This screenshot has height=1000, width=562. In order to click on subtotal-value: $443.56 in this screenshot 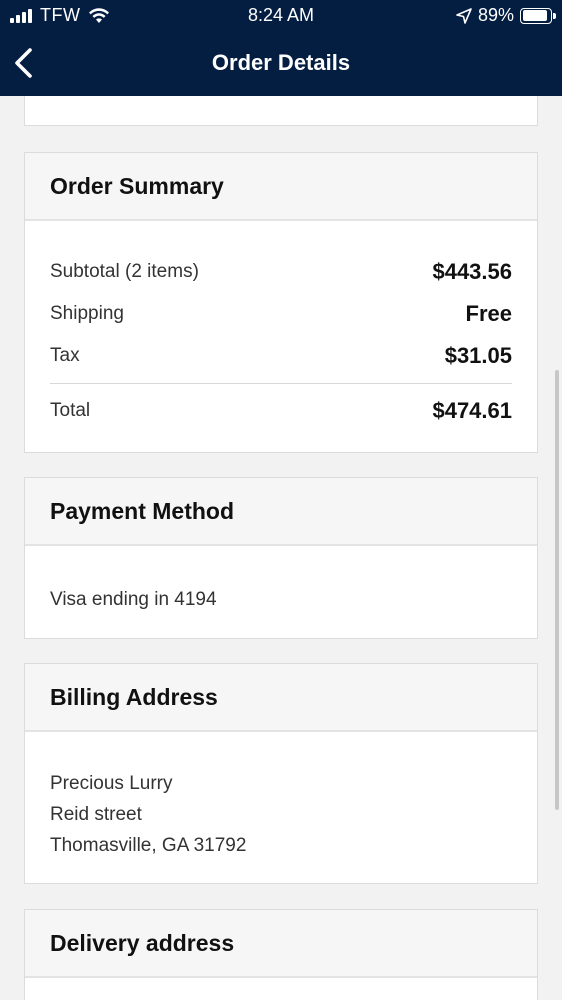, I will do `click(472, 271)`.